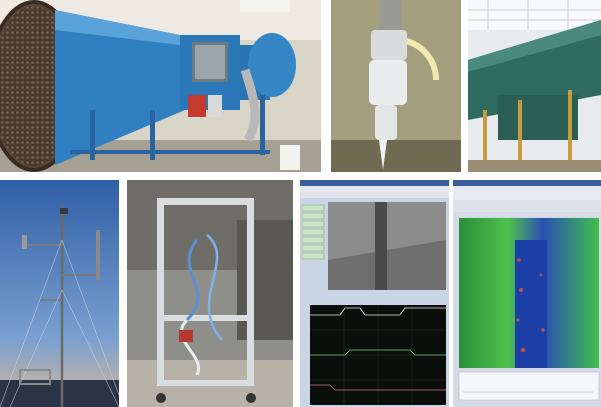  I want to click on thermal-image-software-screenshot, so click(527, 293).